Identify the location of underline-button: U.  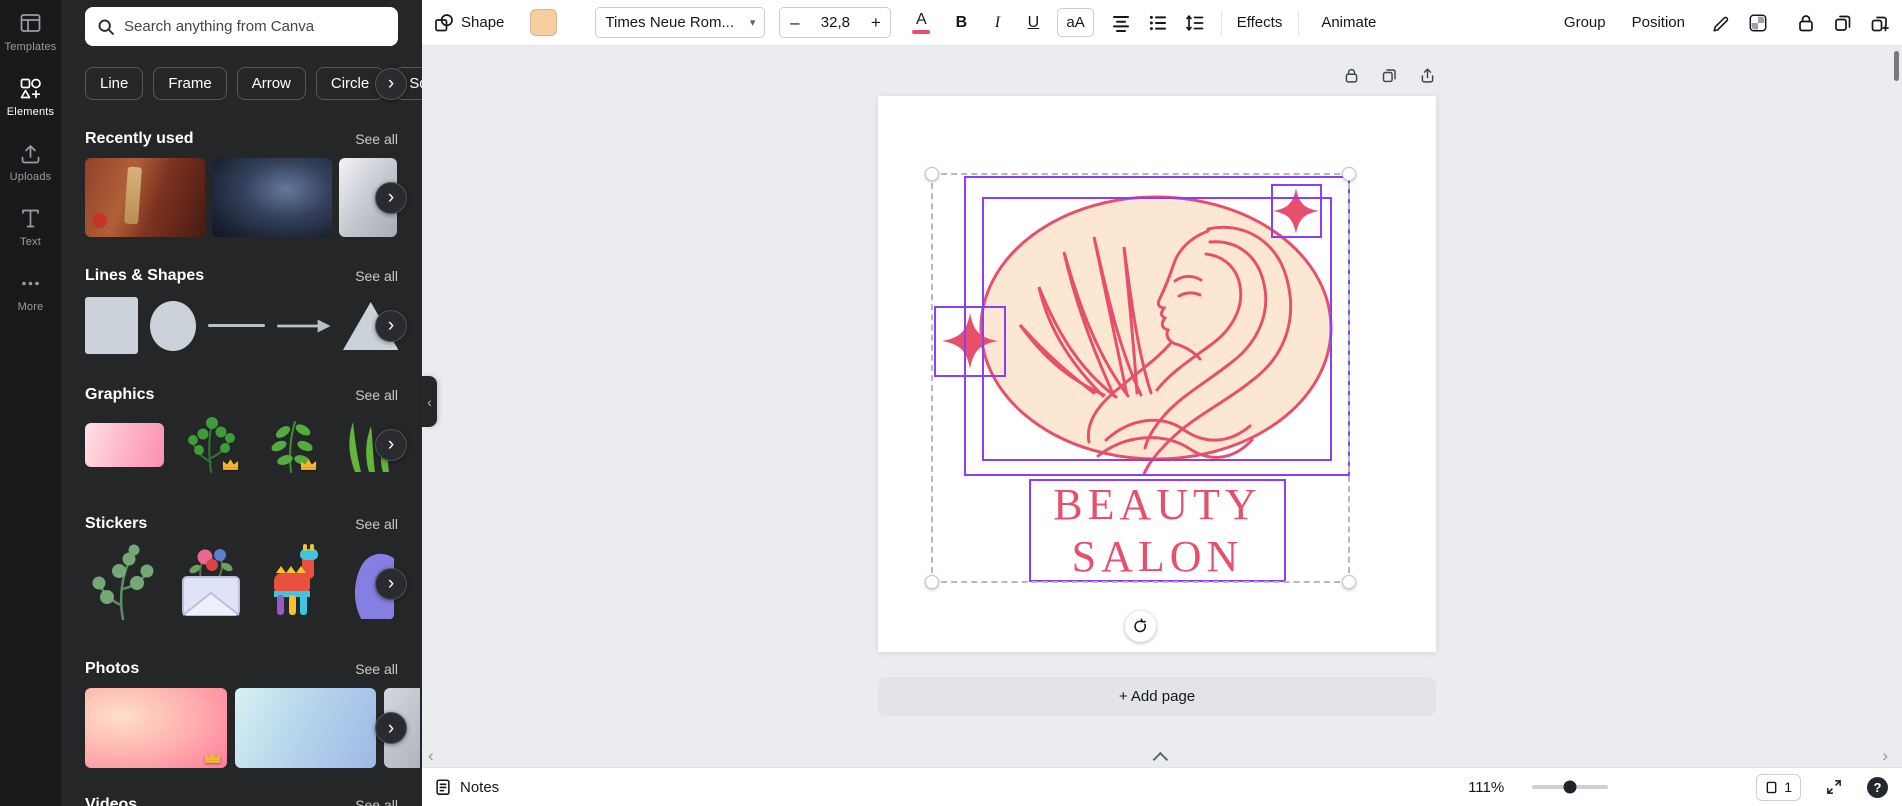
(1033, 23).